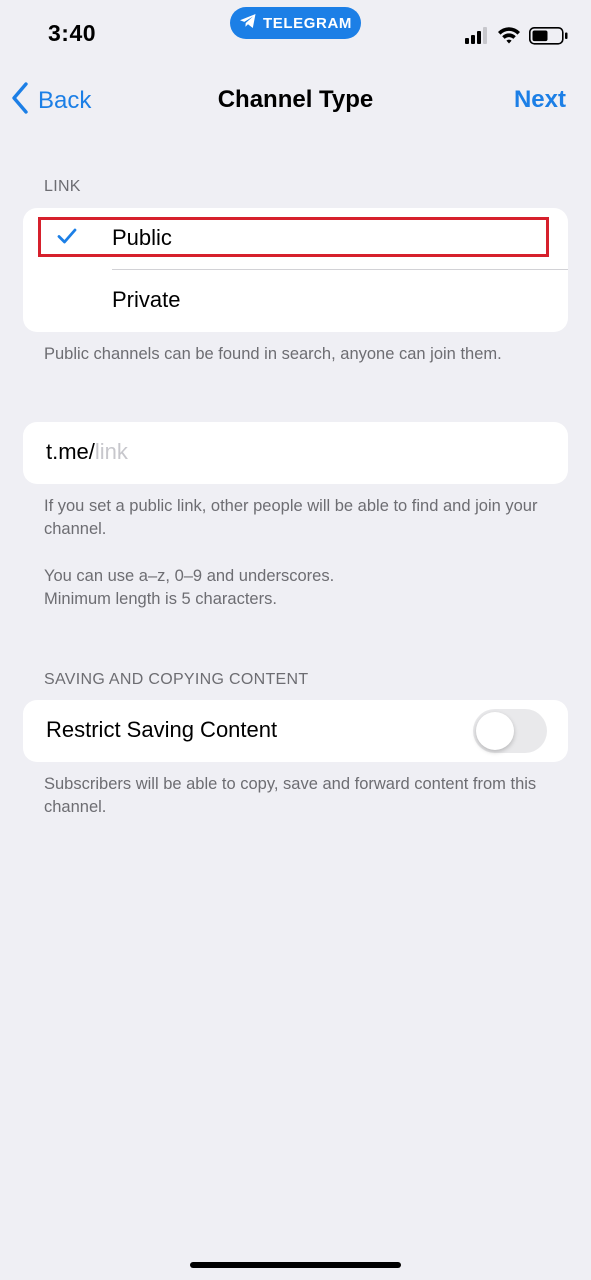 Image resolution: width=591 pixels, height=1280 pixels. Describe the element at coordinates (295, 1265) in the screenshot. I see `home-indicator` at that location.